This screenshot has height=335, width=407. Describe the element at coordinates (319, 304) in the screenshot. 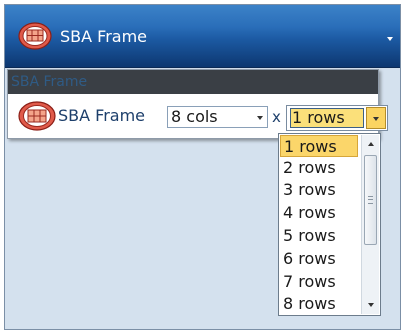

I see `rows-option: 8 rows` at that location.